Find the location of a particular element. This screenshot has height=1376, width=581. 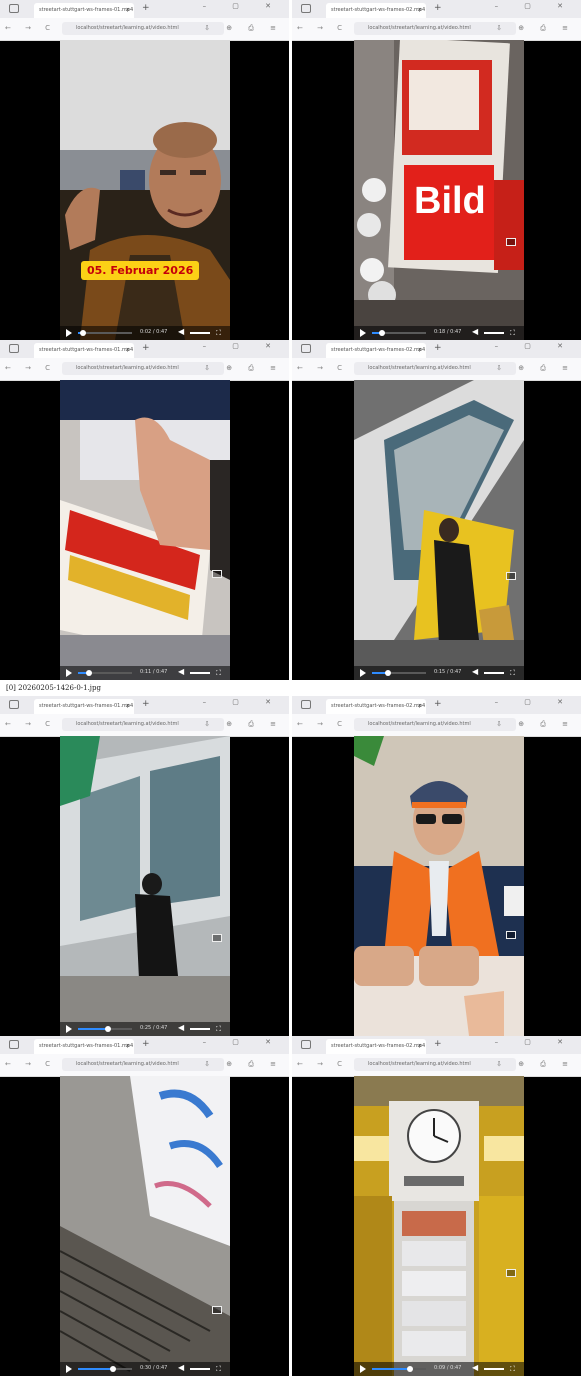

video-player: 0:11 / 0:47 ◀ ⛶ is located at coordinates (145, 530).